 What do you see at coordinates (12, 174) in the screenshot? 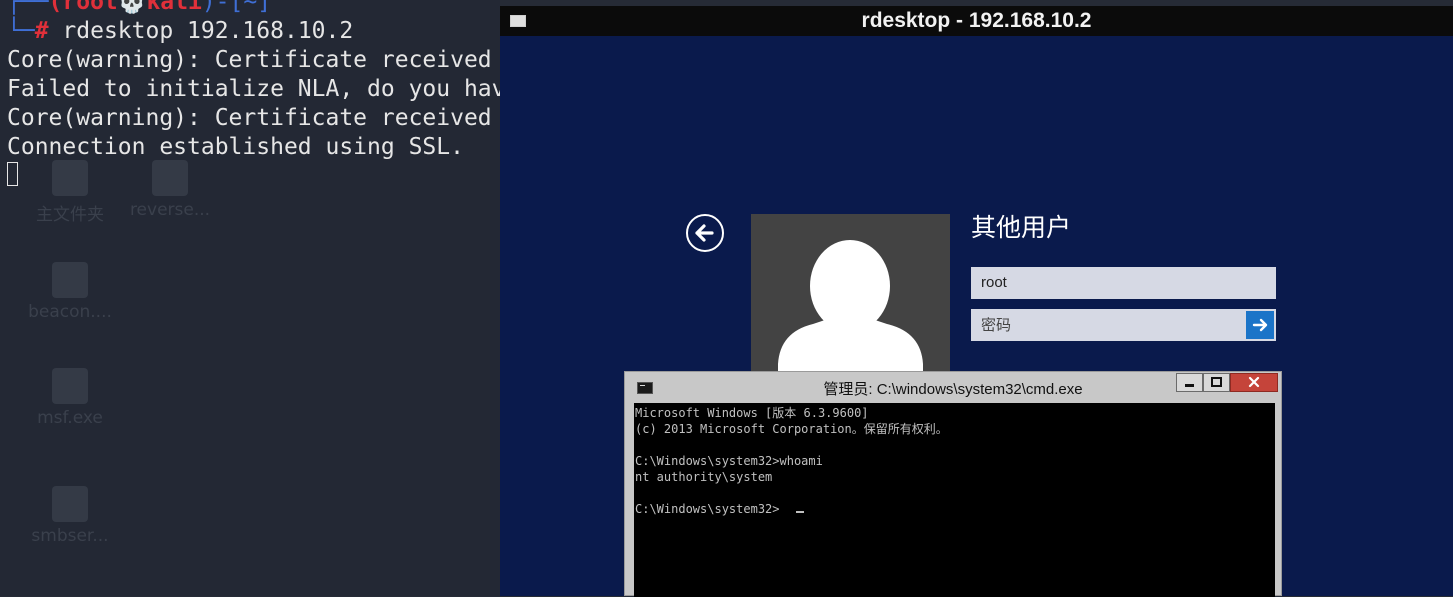
I see `terminal-cursor` at bounding box center [12, 174].